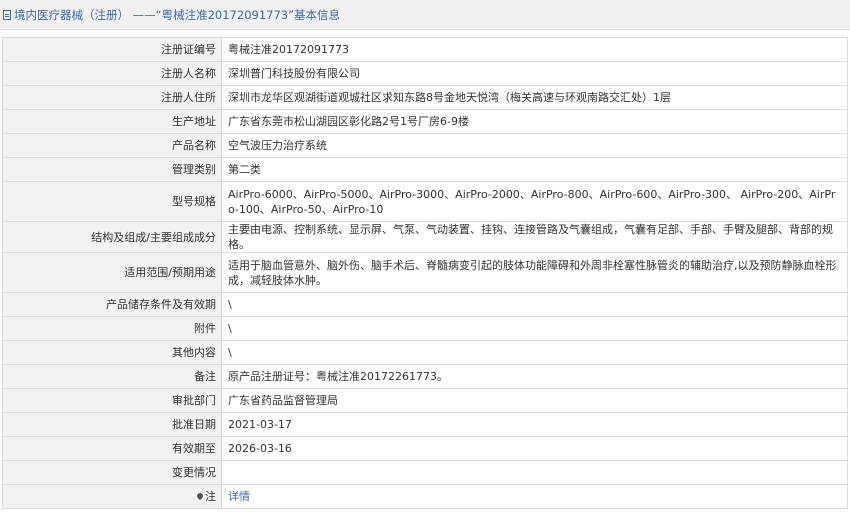 The width and height of the screenshot is (850, 523). I want to click on table-row: 产品储存条件及有效期 \, so click(425, 304).